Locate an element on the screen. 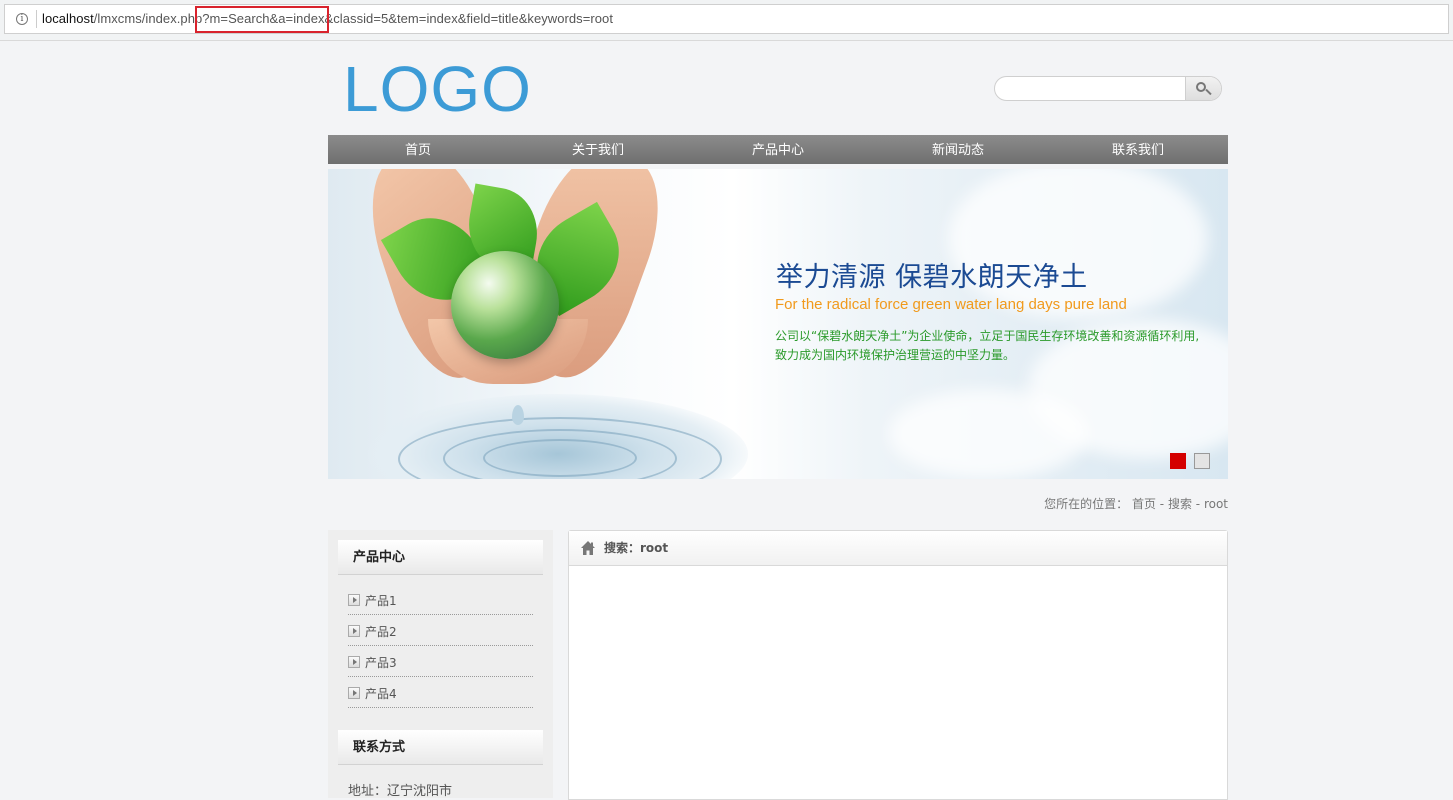 This screenshot has height=800, width=1453. breadcrumb-keyword: root is located at coordinates (1215, 504).